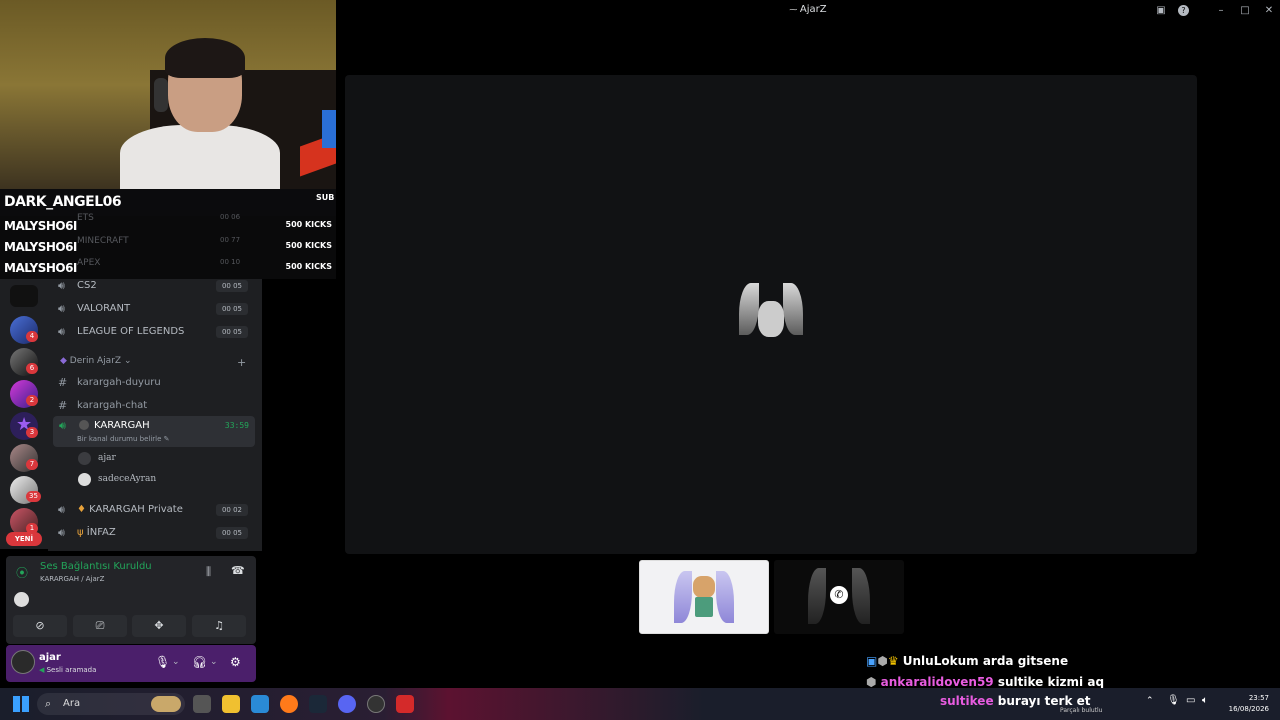 This screenshot has width=1280, height=720. What do you see at coordinates (1173, 700) in the screenshot?
I see `microphone-tray-icon: 🎙︎` at bounding box center [1173, 700].